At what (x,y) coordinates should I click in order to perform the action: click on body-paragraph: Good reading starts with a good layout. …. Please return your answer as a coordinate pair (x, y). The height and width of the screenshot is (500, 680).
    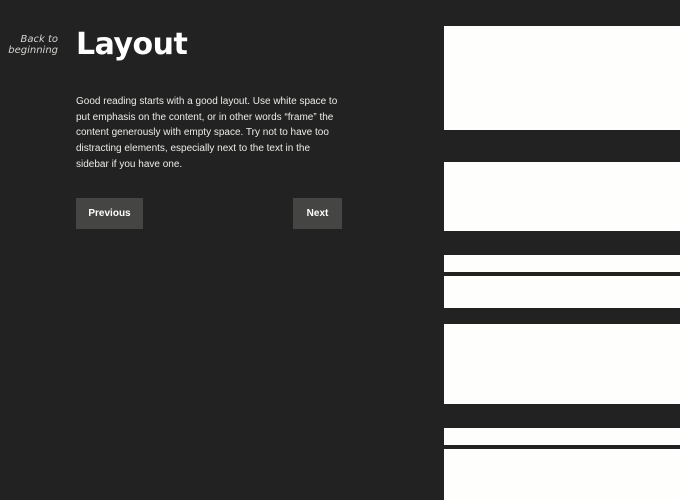
    Looking at the image, I should click on (207, 133).